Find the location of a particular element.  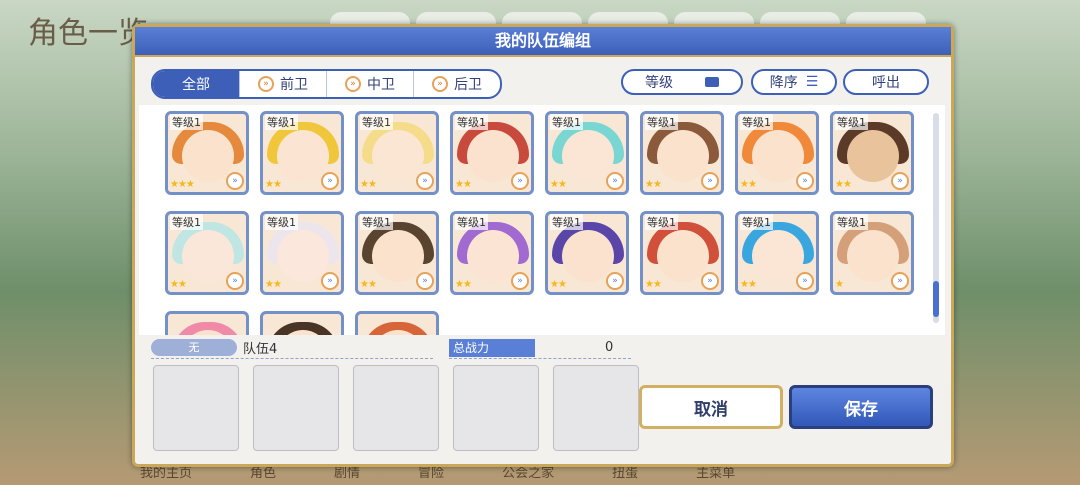

team-info: 无 队伍4 is located at coordinates (292, 348).